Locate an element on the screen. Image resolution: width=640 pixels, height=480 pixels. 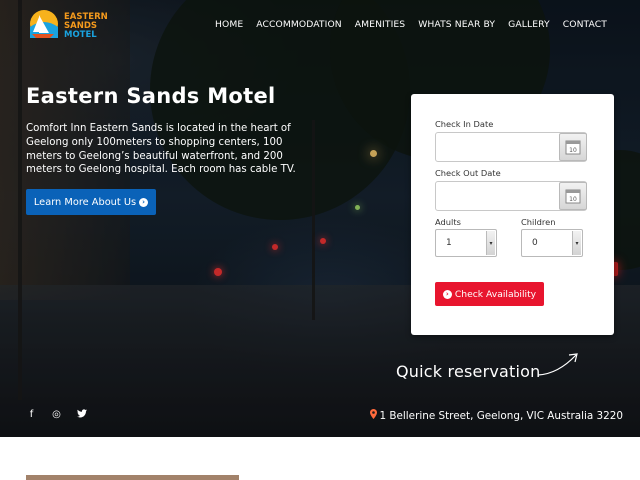
quick-reservation-text: Quick reservation is located at coordinates (468, 371).